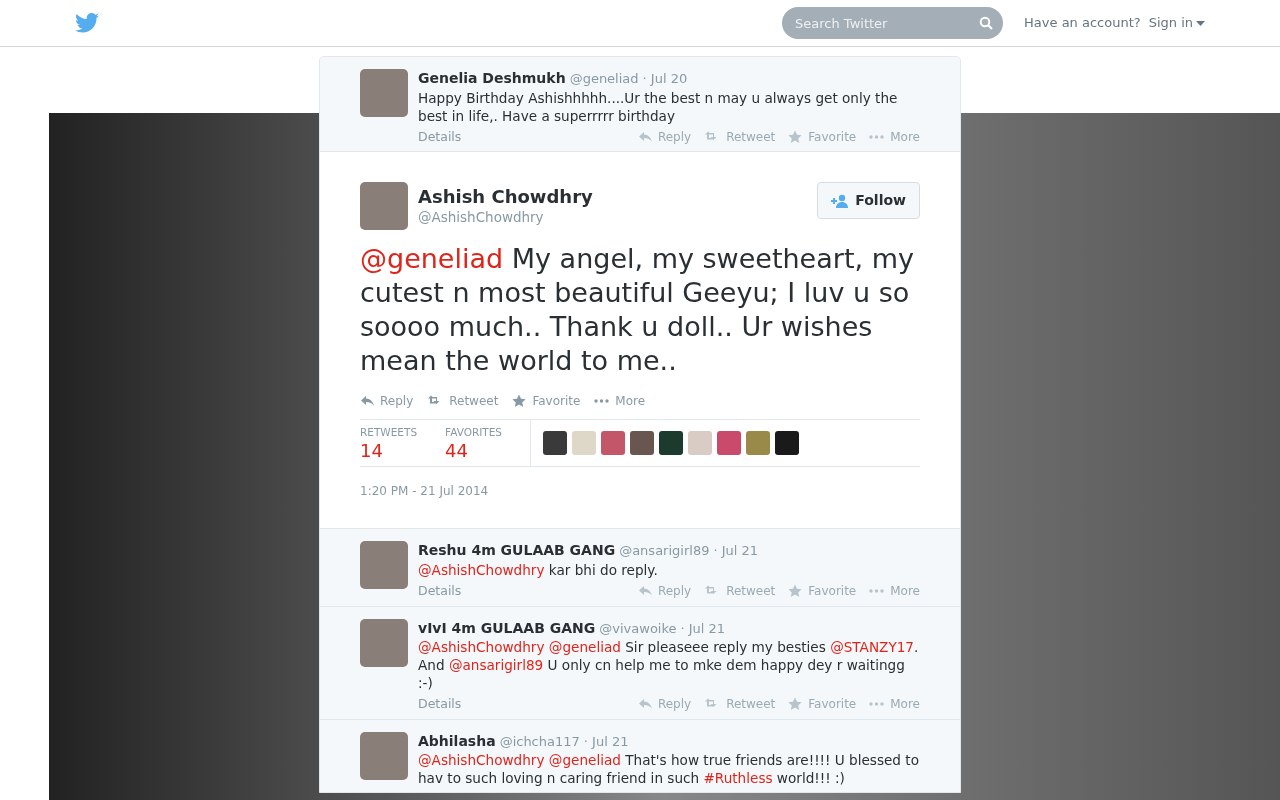 The height and width of the screenshot is (800, 1280). I want to click on add-person-icon, so click(840, 200).